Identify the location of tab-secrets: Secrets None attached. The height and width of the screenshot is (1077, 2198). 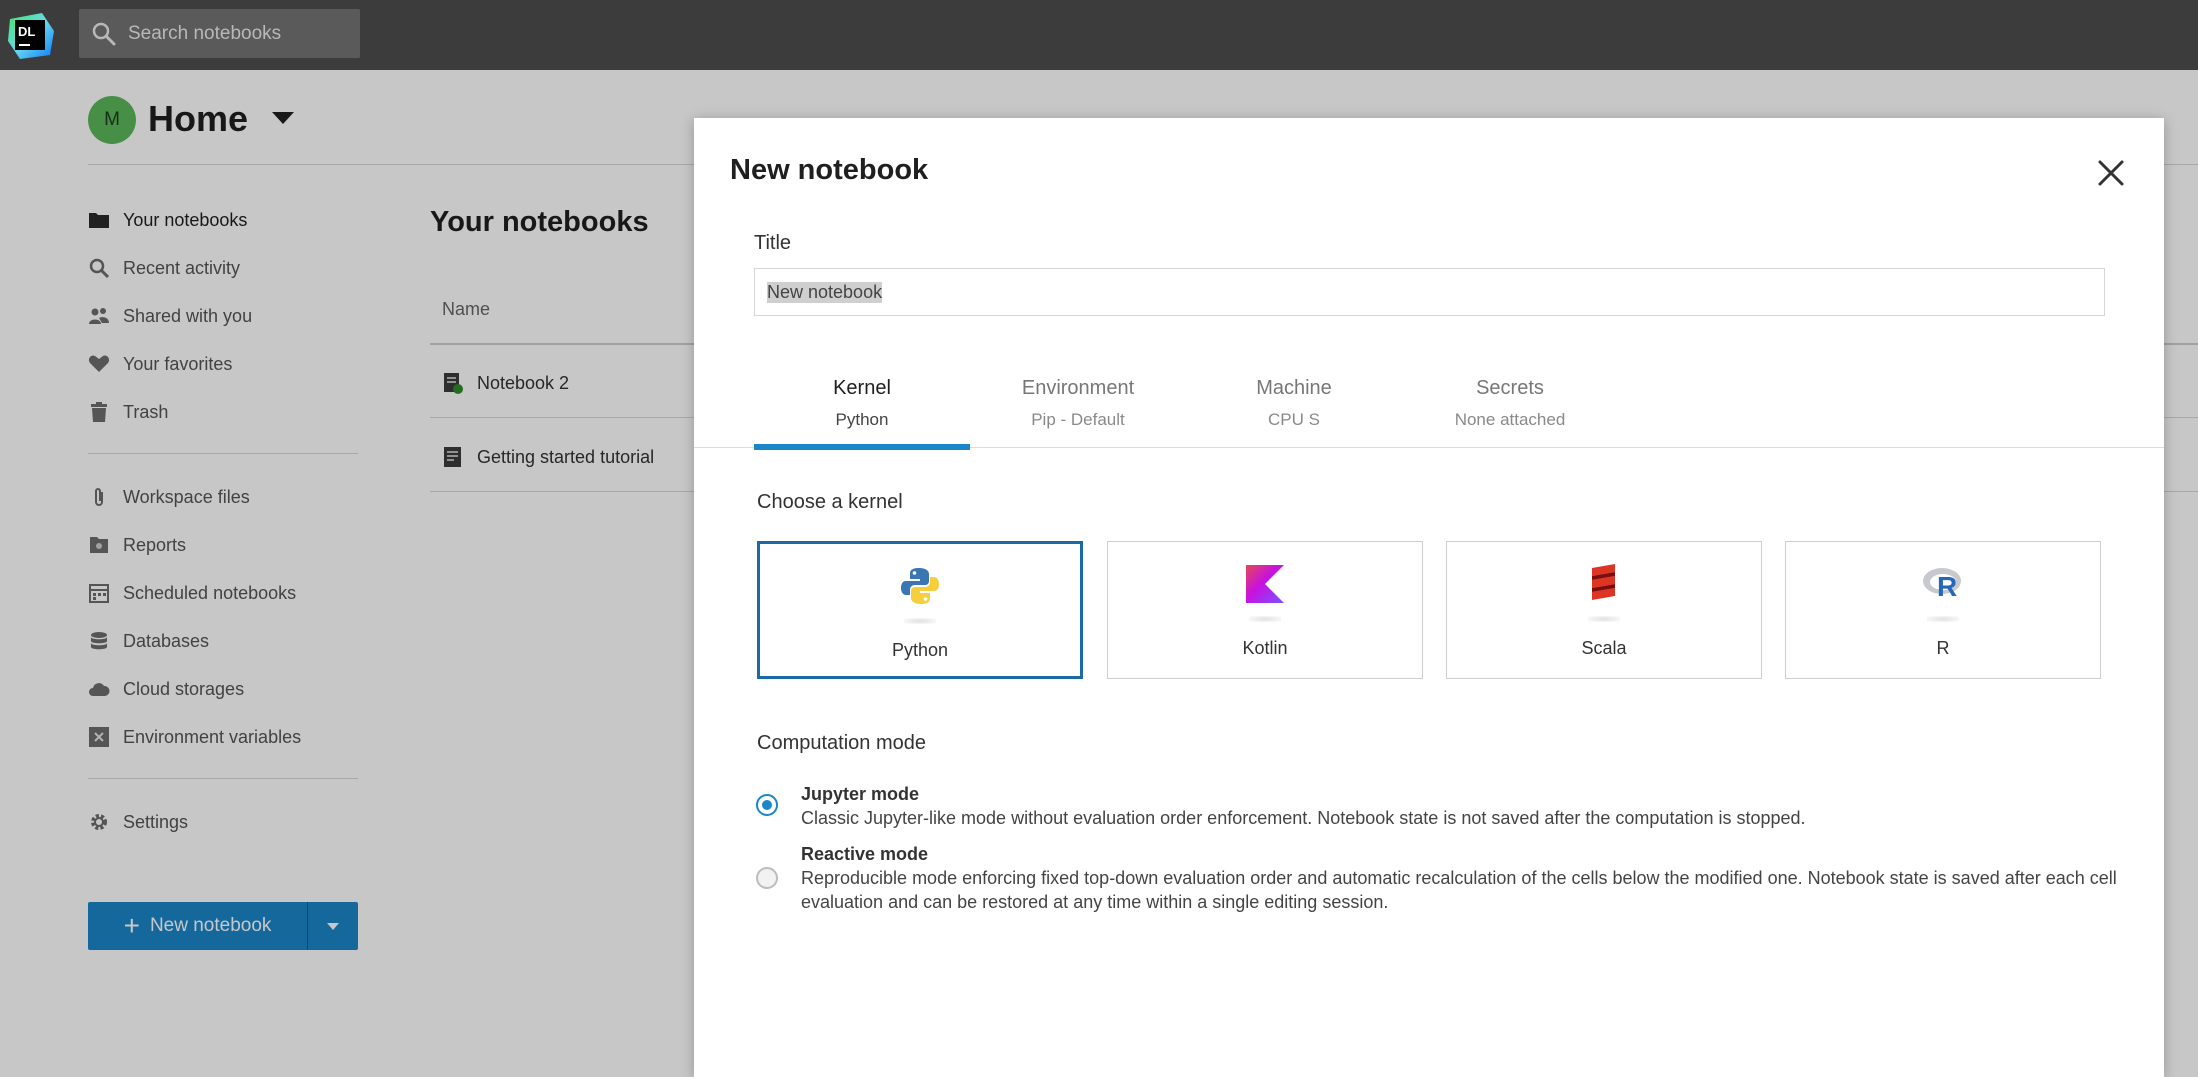
(1510, 403).